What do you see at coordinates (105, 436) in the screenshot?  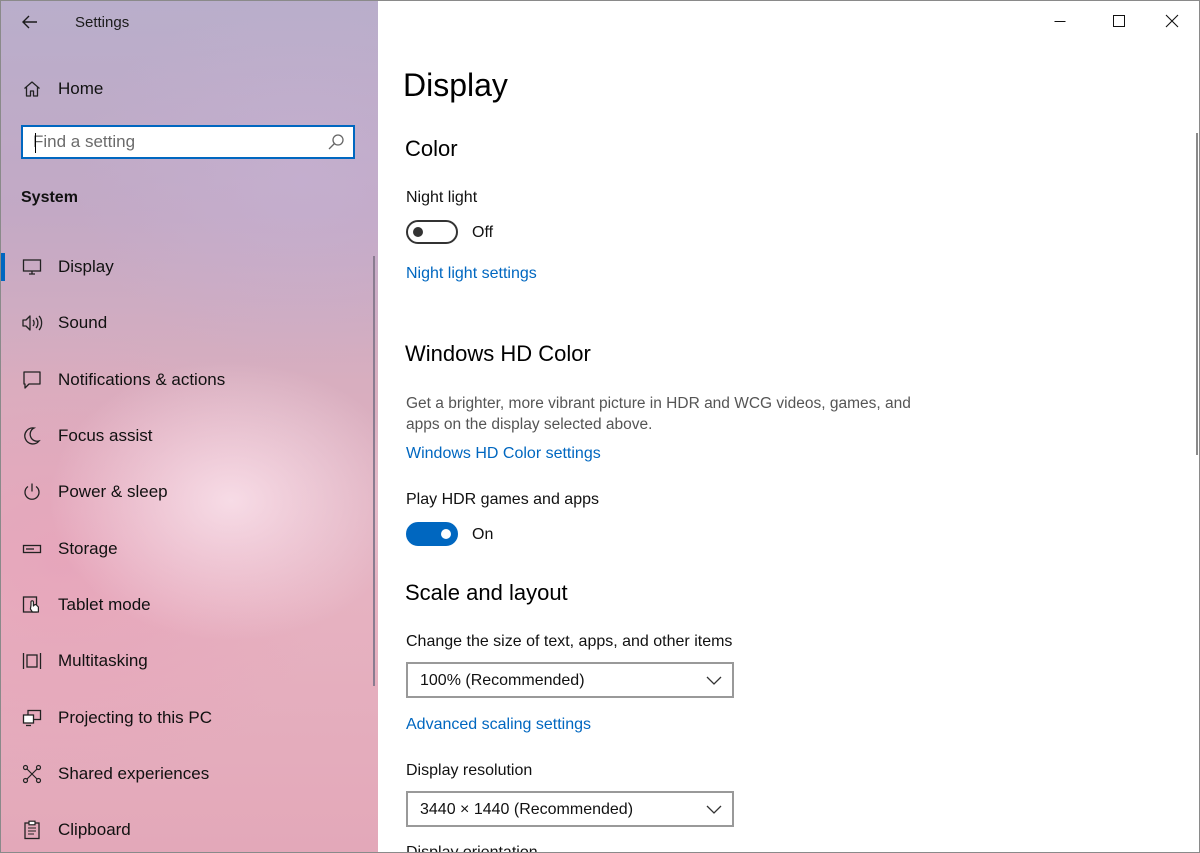 I see `sidebar-item-label: Focus assist` at bounding box center [105, 436].